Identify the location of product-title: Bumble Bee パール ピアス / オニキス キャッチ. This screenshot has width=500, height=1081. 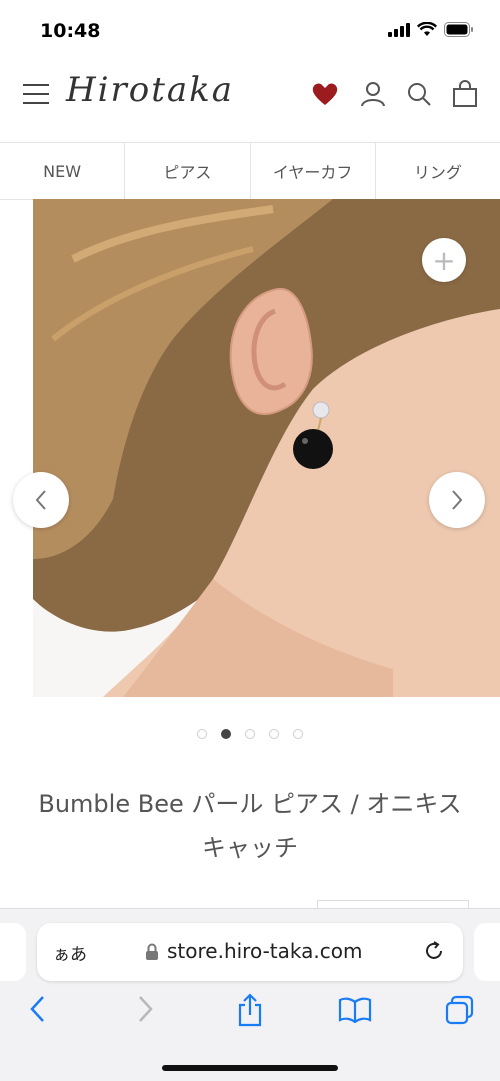
(250, 826).